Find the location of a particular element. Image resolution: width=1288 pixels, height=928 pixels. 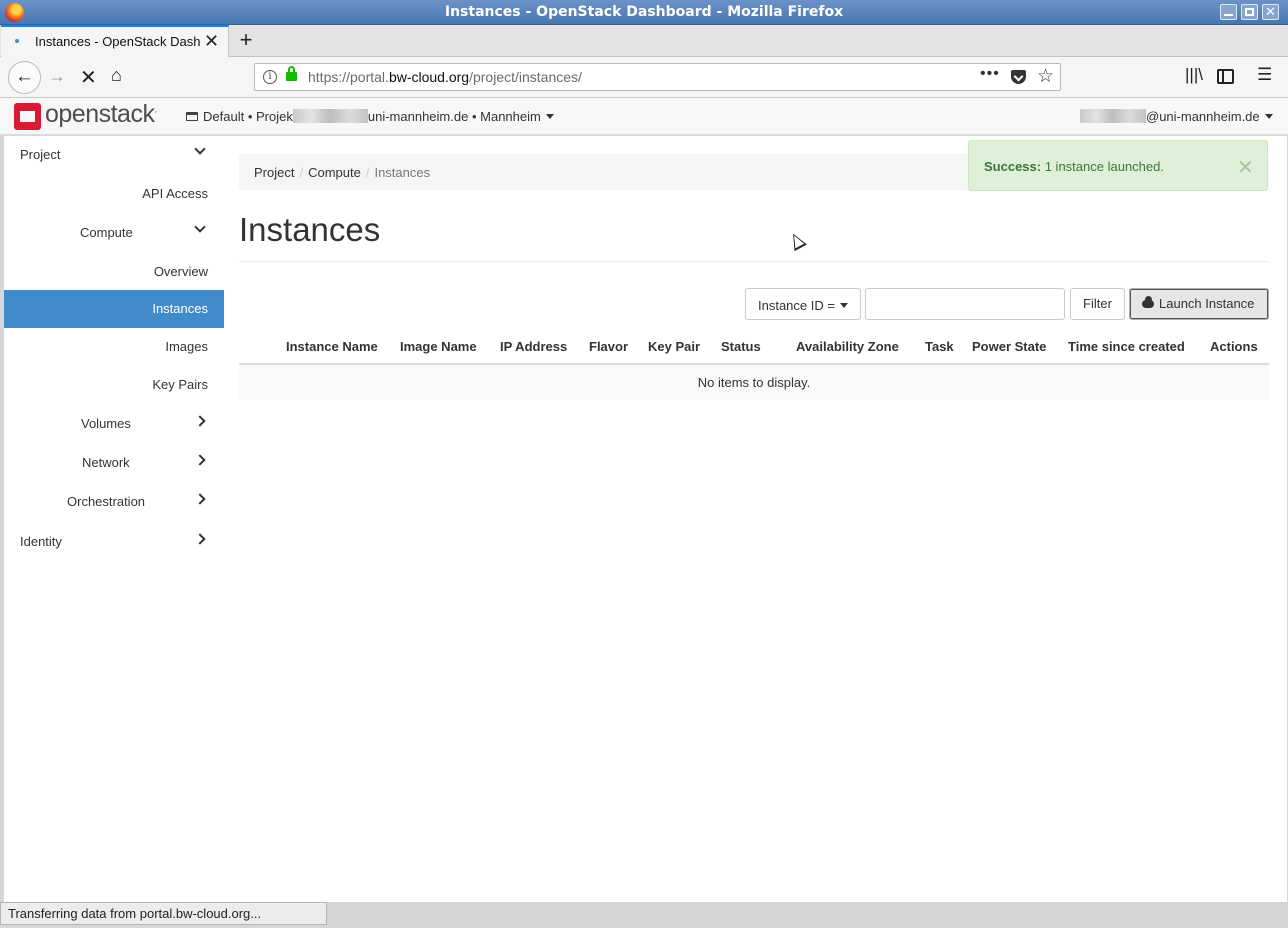

launch-instance-button: Launch Instance is located at coordinates (1199, 304).